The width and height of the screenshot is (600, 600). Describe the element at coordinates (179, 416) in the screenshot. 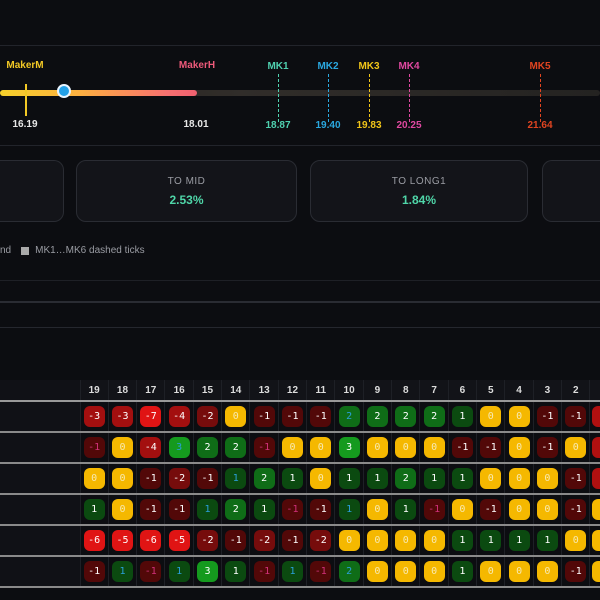

I see `heat-cell: -4` at that location.